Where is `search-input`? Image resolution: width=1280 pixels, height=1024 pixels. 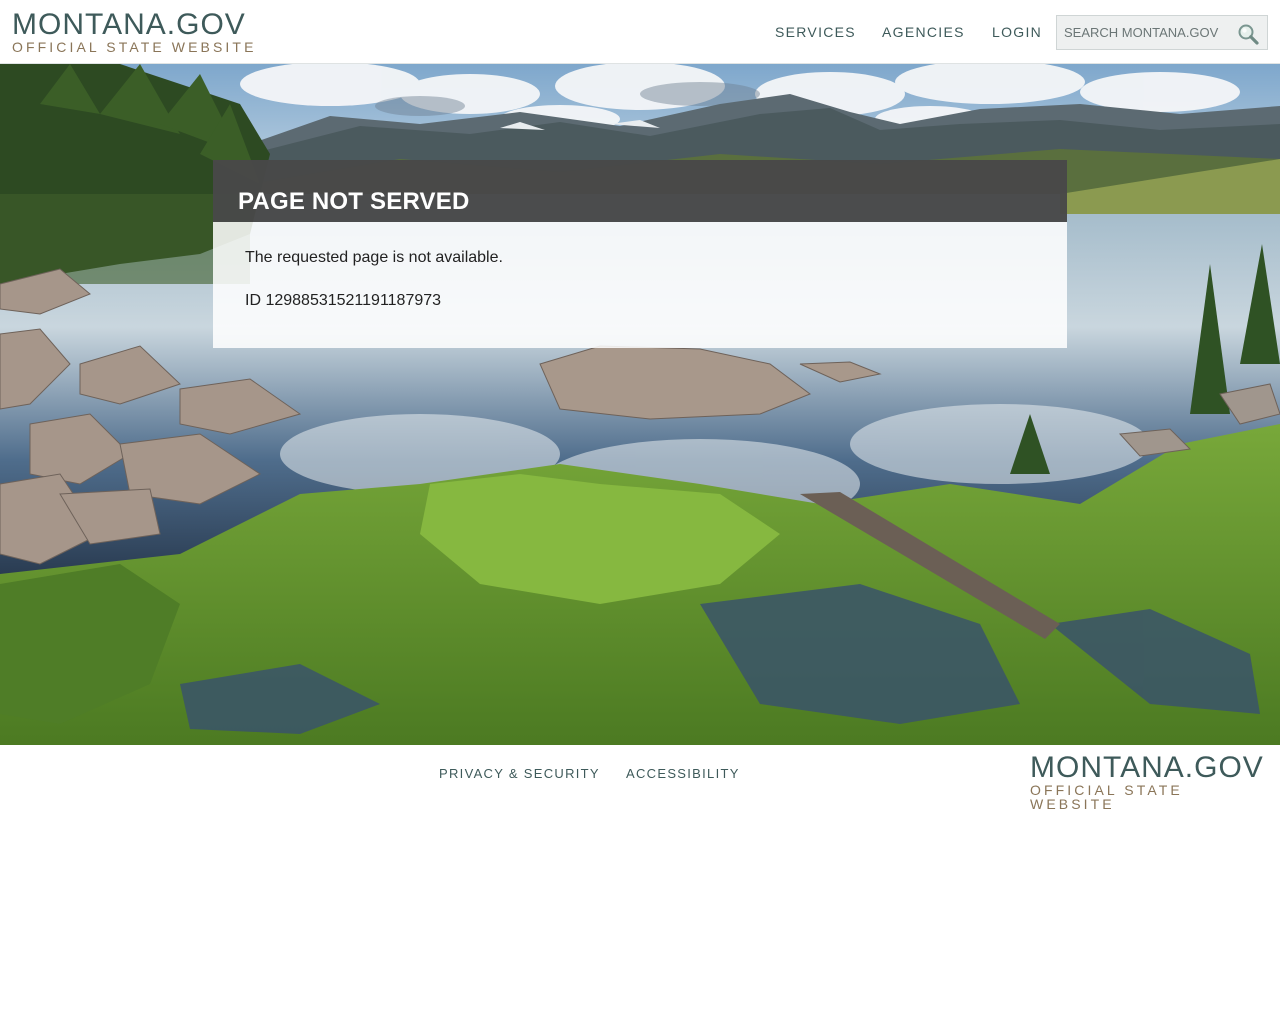 search-input is located at coordinates (1145, 32).